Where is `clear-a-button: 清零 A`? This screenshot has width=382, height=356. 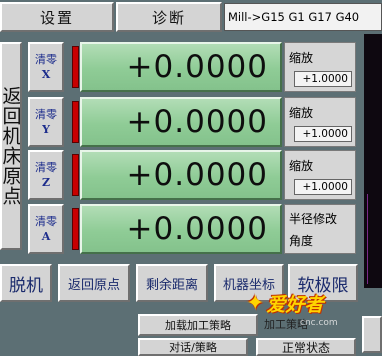 clear-a-button: 清零 A is located at coordinates (46, 229).